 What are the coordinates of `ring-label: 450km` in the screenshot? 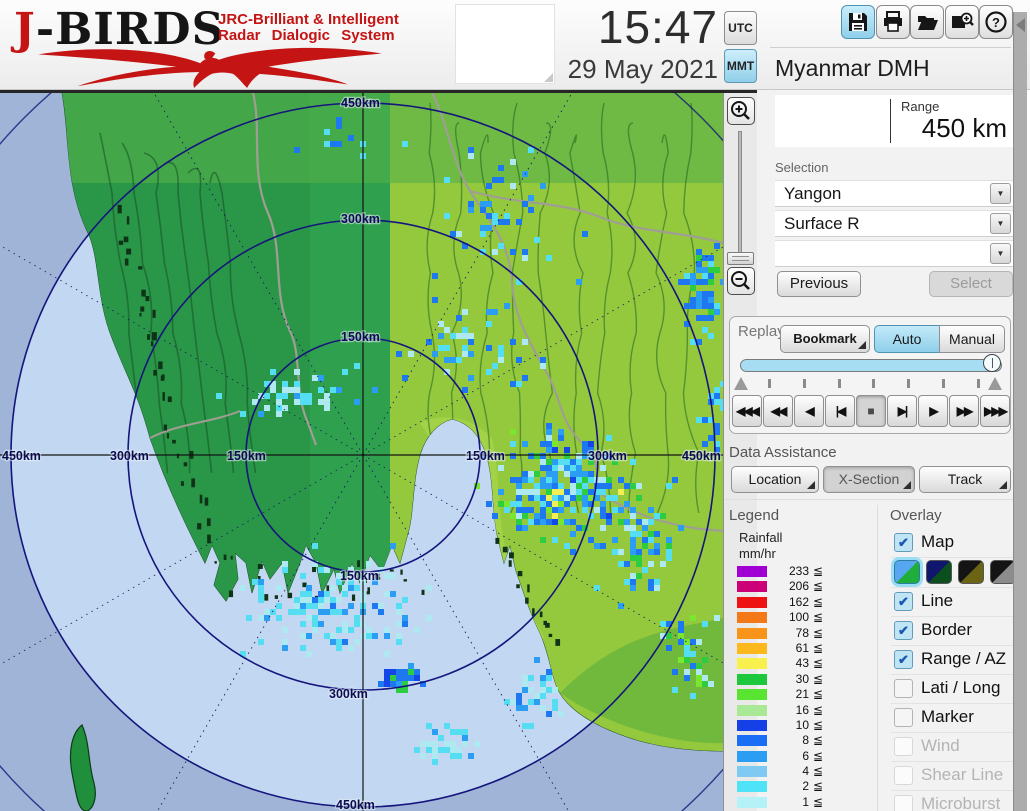 It's located at (360, 103).